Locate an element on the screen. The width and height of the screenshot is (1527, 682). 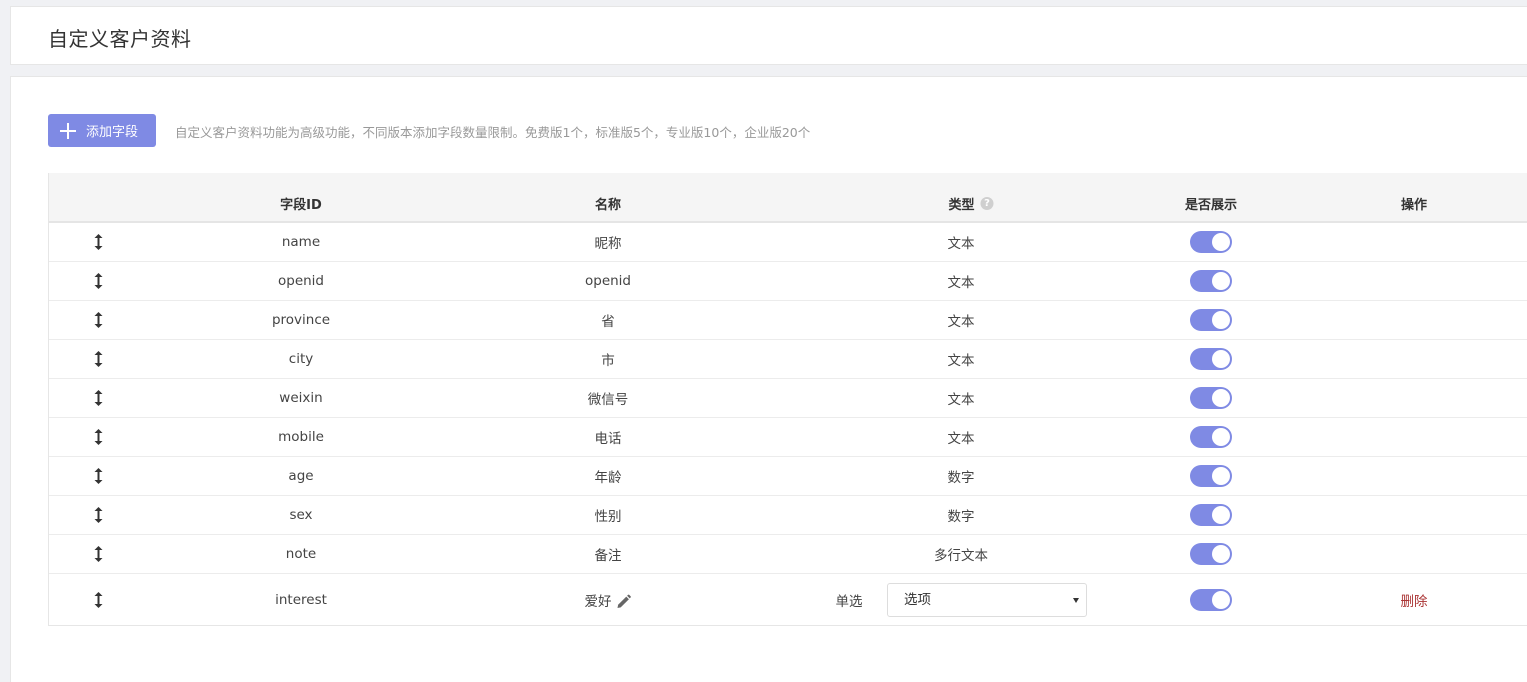
cell-name: 爱好 is located at coordinates (608, 600).